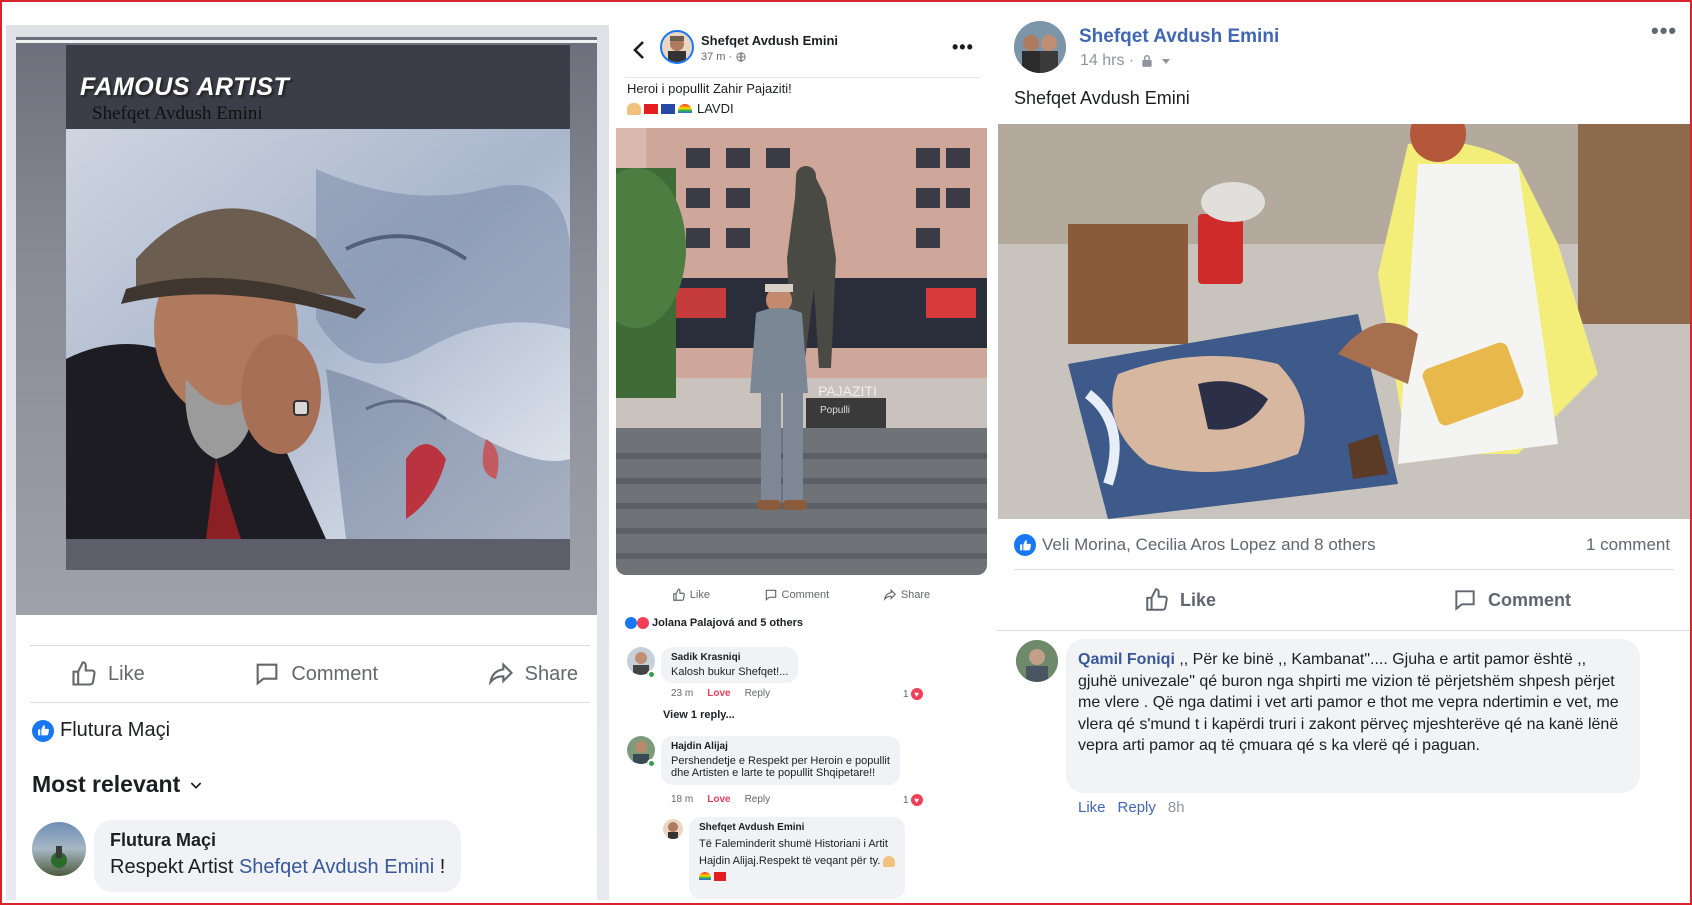 This screenshot has height=905, width=1692. What do you see at coordinates (118, 784) in the screenshot?
I see `comment-sort-dropdown: Most relevant` at bounding box center [118, 784].